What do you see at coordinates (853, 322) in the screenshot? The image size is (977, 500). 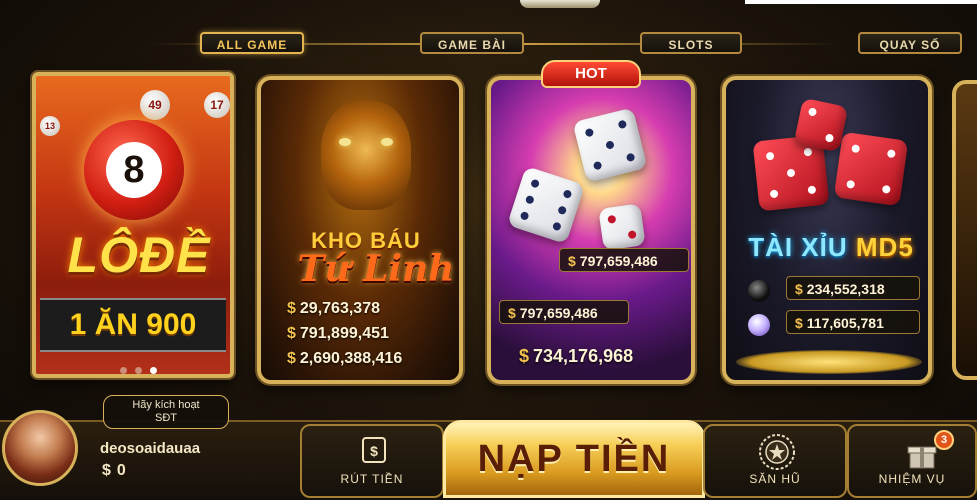 I see `jackpot-value: $117,605,781` at bounding box center [853, 322].